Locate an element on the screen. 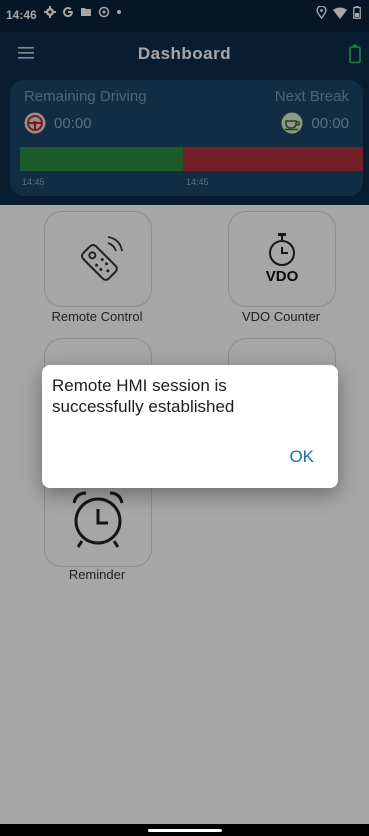 This screenshot has height=836, width=369. ok-button: OK is located at coordinates (301, 457).